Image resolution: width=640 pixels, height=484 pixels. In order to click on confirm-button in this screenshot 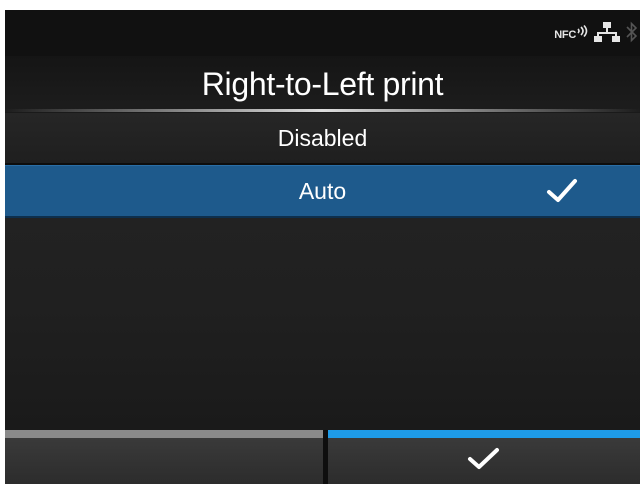, I will do `click(484, 457)`.